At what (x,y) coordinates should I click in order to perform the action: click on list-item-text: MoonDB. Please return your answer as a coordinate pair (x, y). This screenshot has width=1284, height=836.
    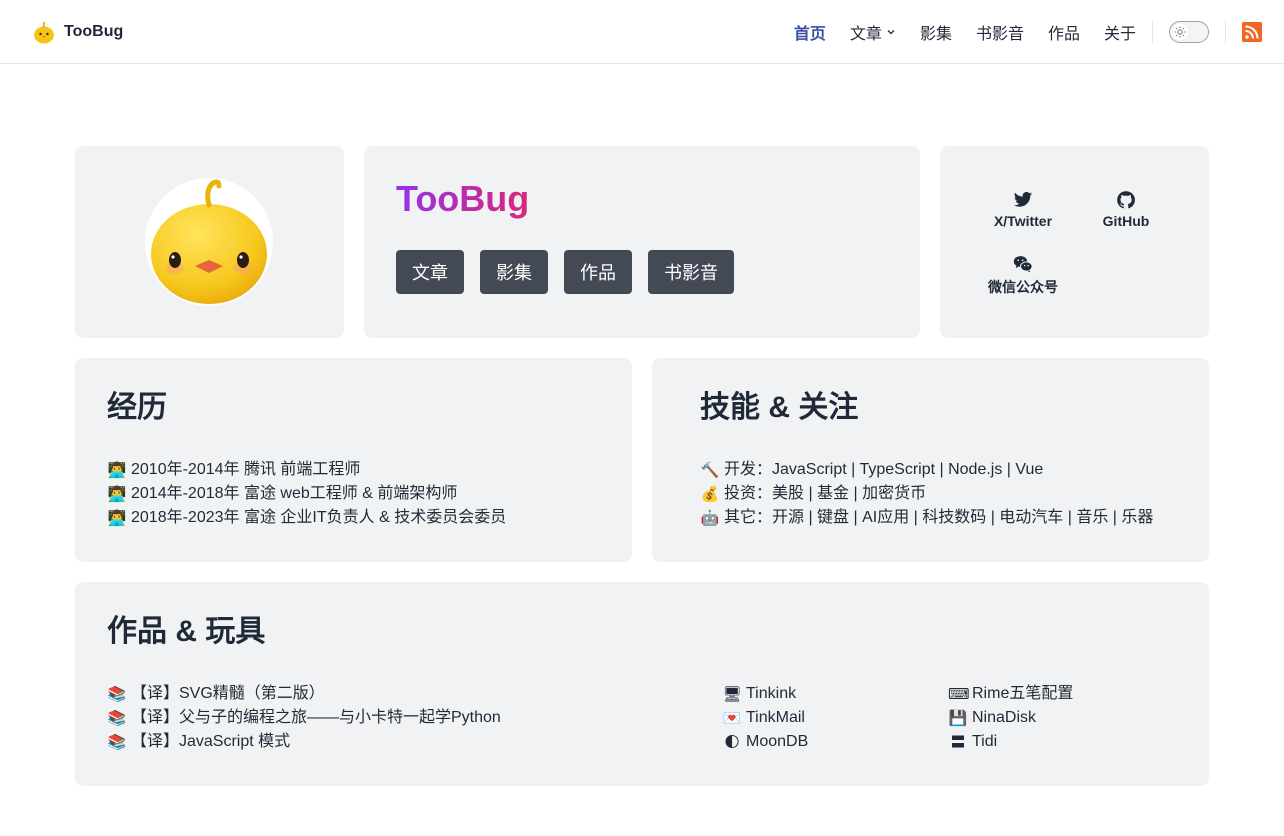
    Looking at the image, I should click on (777, 741).